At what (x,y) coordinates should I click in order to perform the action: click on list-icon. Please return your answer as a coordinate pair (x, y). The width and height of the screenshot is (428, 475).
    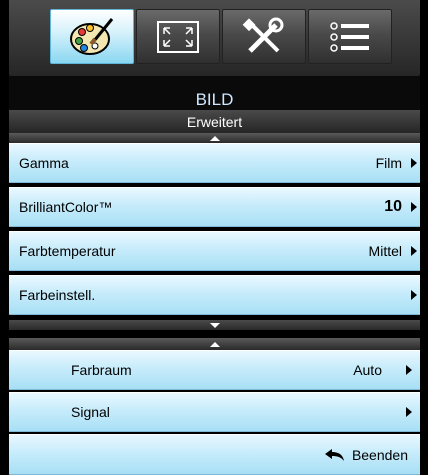
    Looking at the image, I should click on (349, 36).